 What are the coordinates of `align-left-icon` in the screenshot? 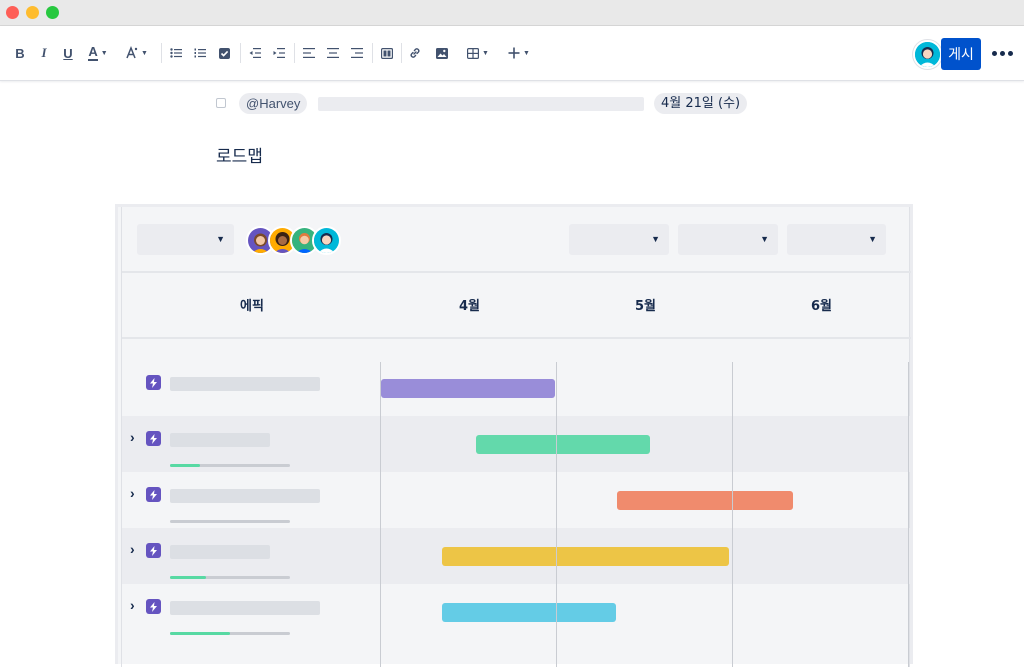 It's located at (309, 53).